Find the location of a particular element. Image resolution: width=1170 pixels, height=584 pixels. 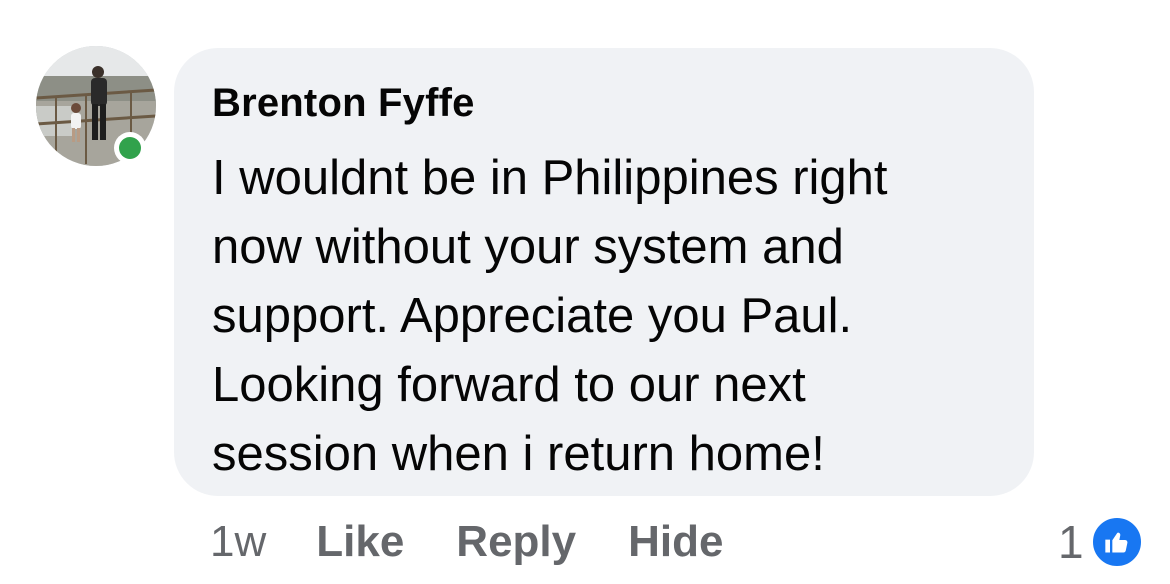

online-status-indicator is located at coordinates (130, 148).